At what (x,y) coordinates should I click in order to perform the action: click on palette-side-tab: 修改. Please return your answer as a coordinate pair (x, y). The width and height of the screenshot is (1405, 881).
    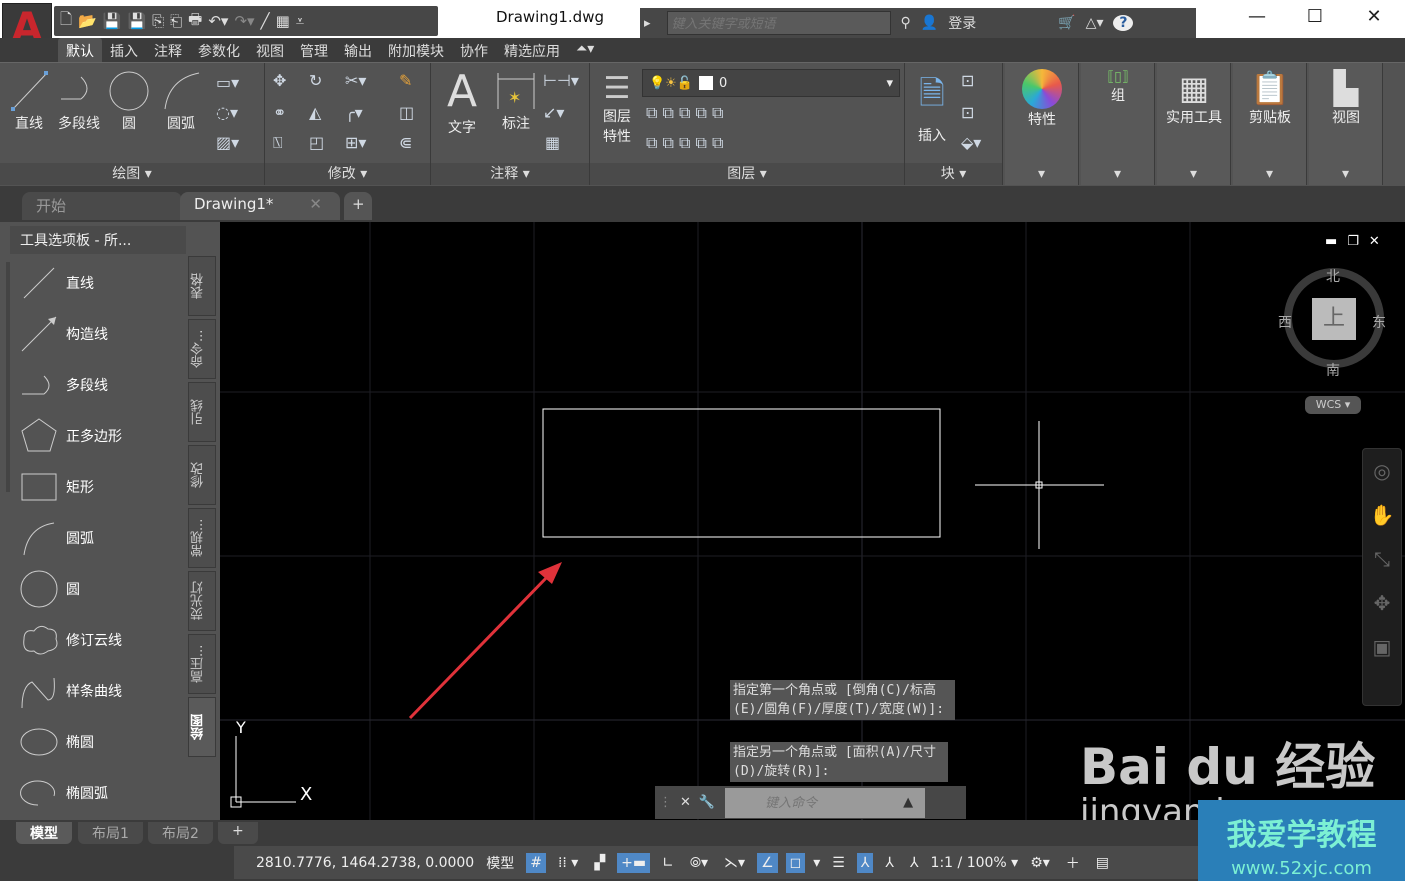
    Looking at the image, I should click on (202, 475).